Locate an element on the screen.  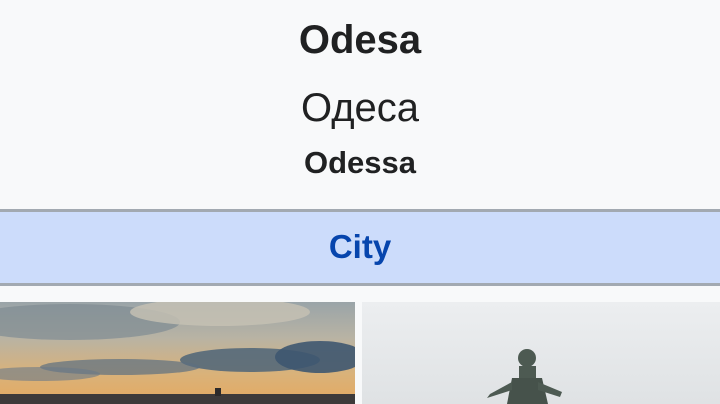
city-name-native: Одеса is located at coordinates (360, 108).